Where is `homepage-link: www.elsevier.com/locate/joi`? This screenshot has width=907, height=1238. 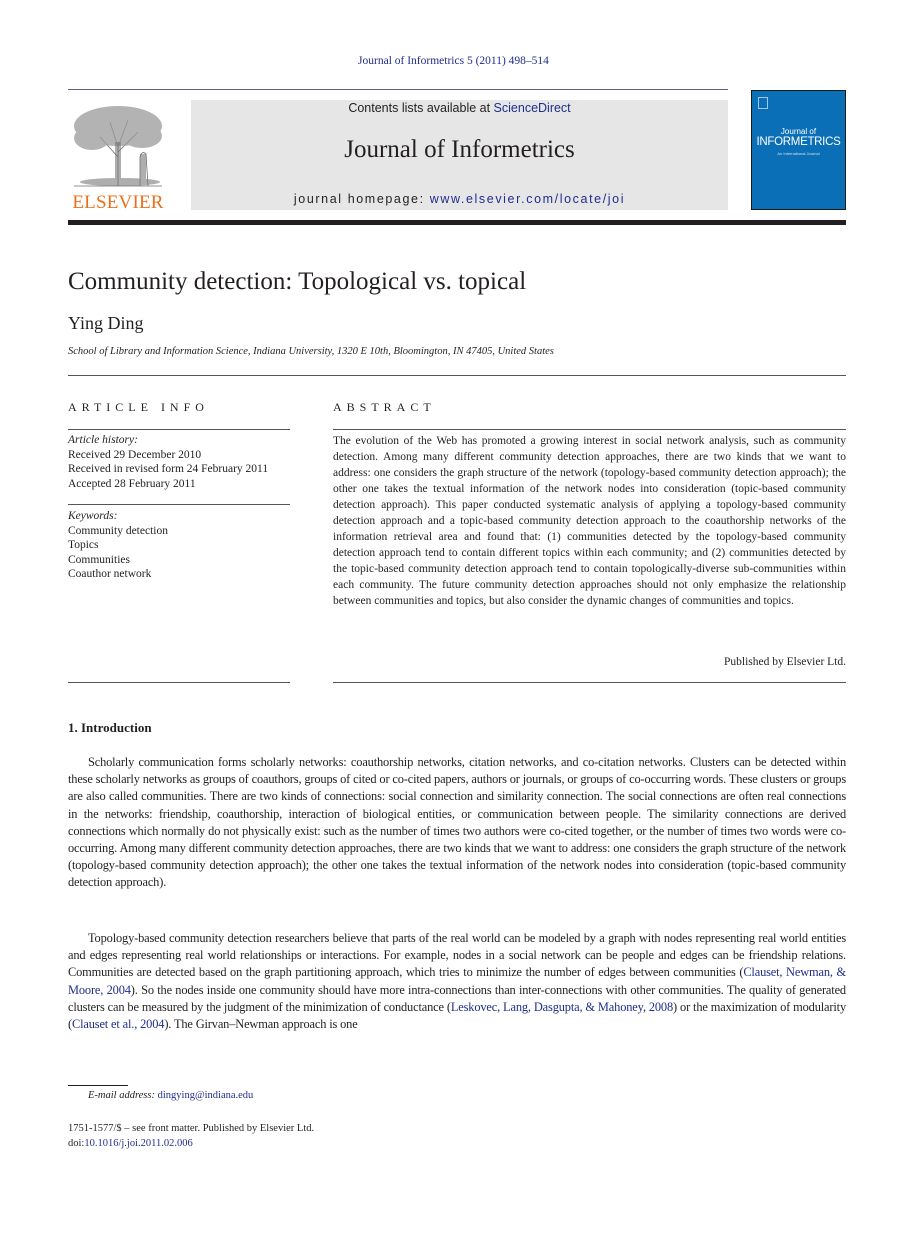
homepage-link: www.elsevier.com/locate/joi is located at coordinates (527, 199).